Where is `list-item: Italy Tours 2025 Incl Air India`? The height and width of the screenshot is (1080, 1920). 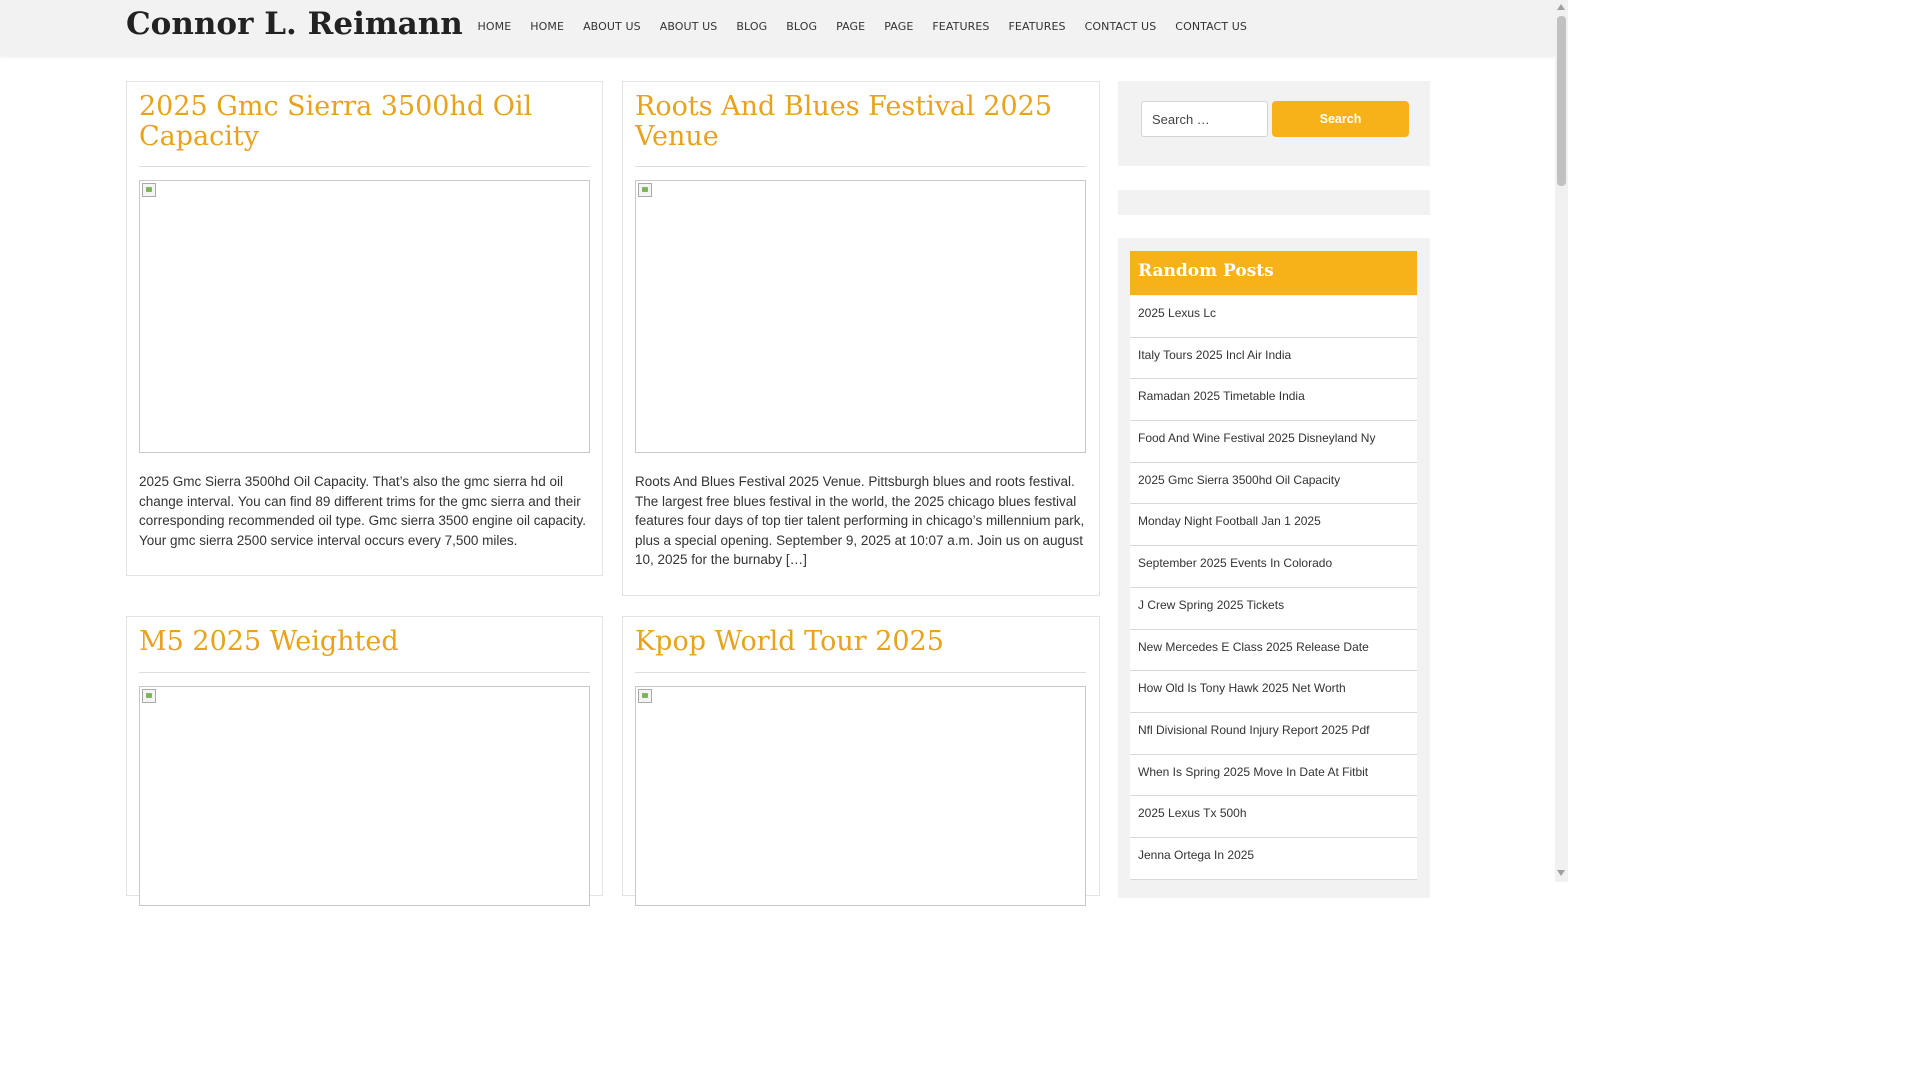
list-item: Italy Tours 2025 Incl Air India is located at coordinates (1273, 358).